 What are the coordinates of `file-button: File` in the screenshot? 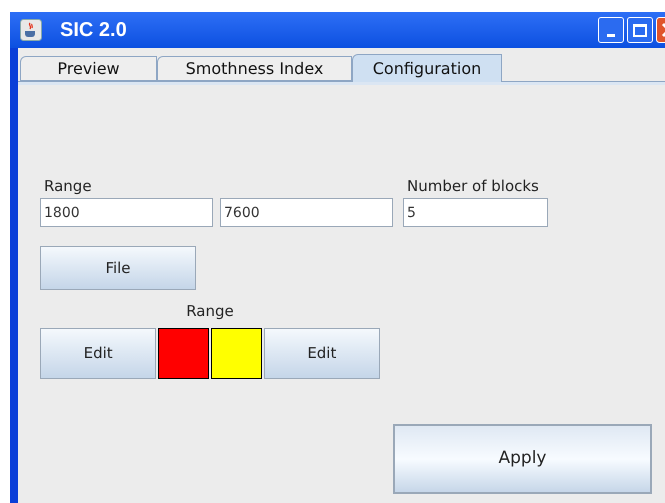 It's located at (118, 268).